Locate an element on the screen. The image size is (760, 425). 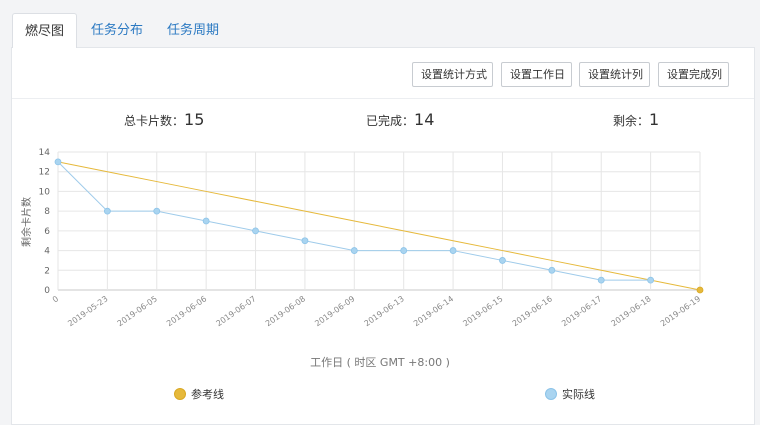
y-tick-label: 10 is located at coordinates (45, 192).